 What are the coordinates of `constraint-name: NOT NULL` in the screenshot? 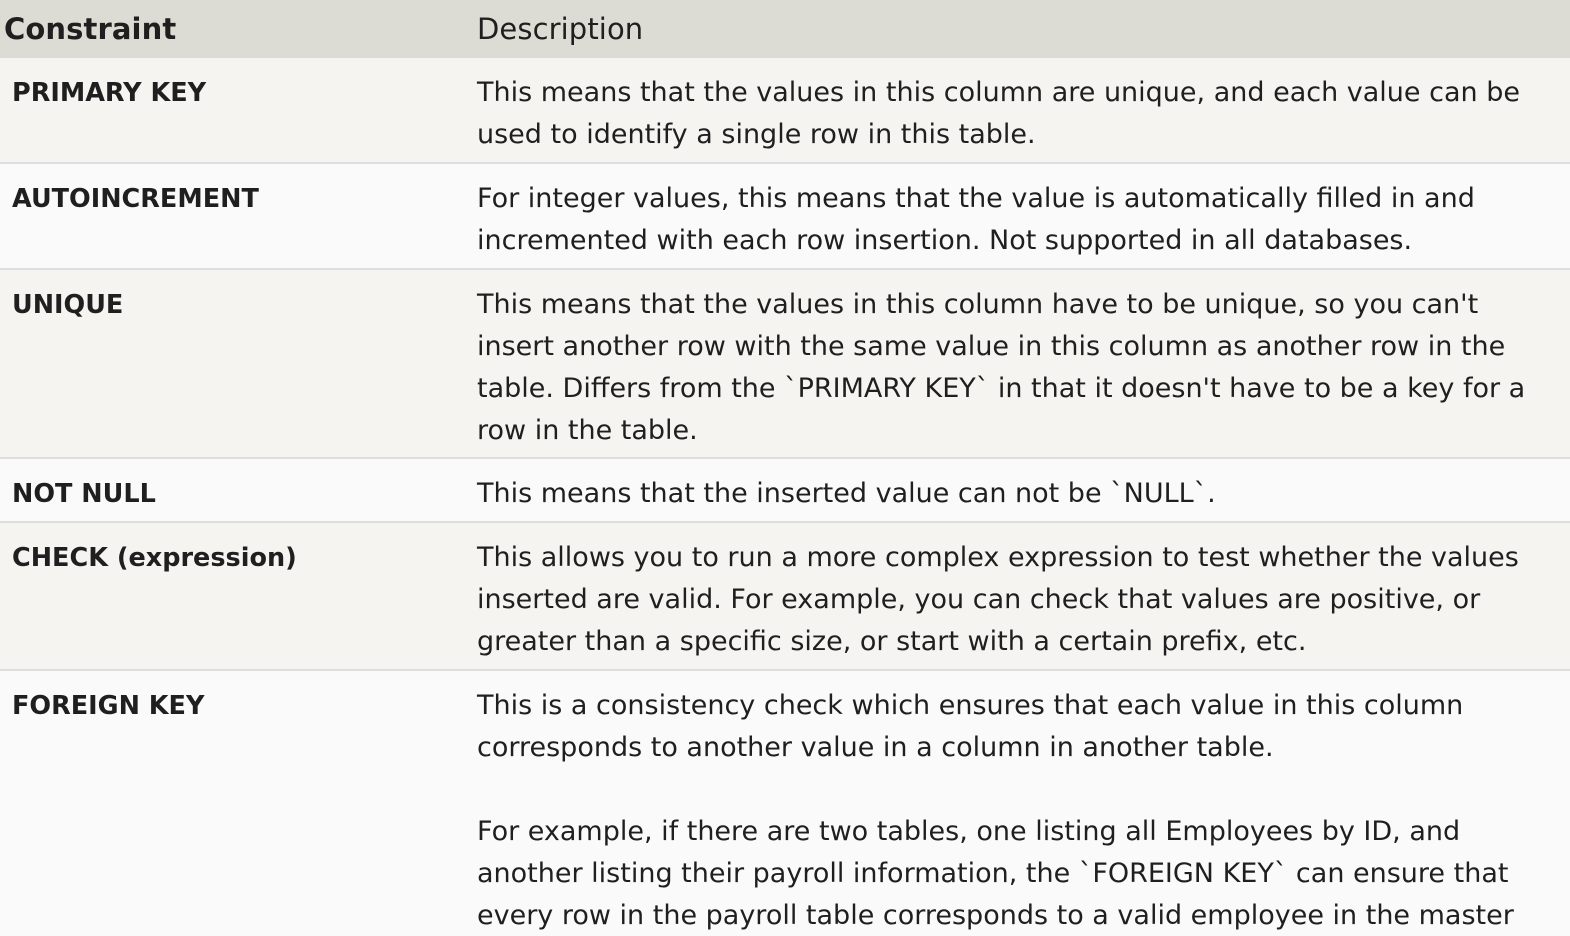 It's located at (84, 494).